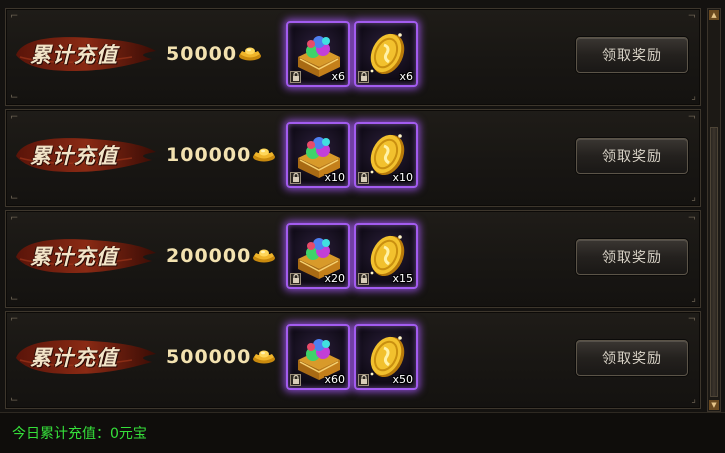  Describe the element at coordinates (402, 177) in the screenshot. I see `coin-quantity: x10` at that location.